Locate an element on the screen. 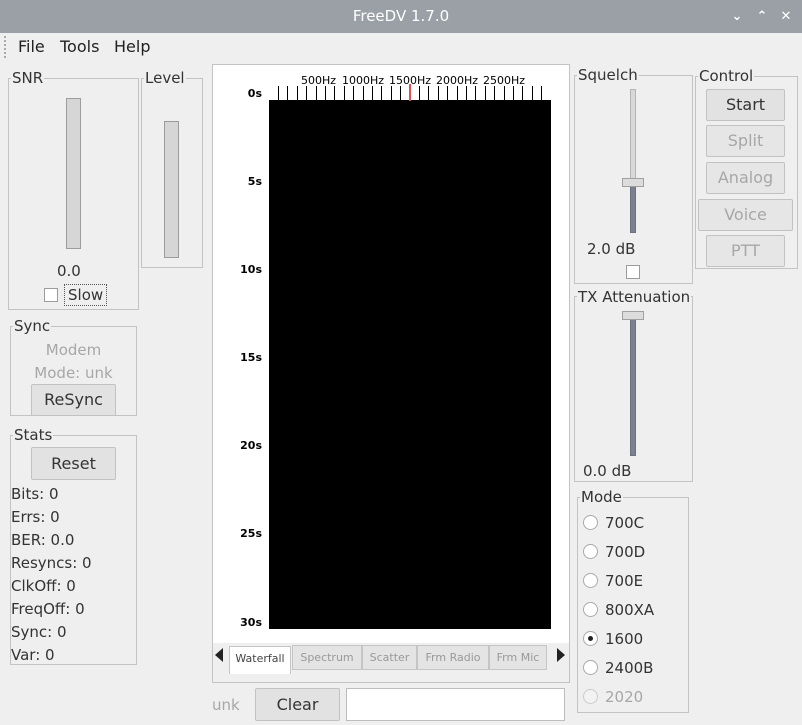 The width and height of the screenshot is (802, 725). mode-option-label: 800XA is located at coordinates (629, 610).